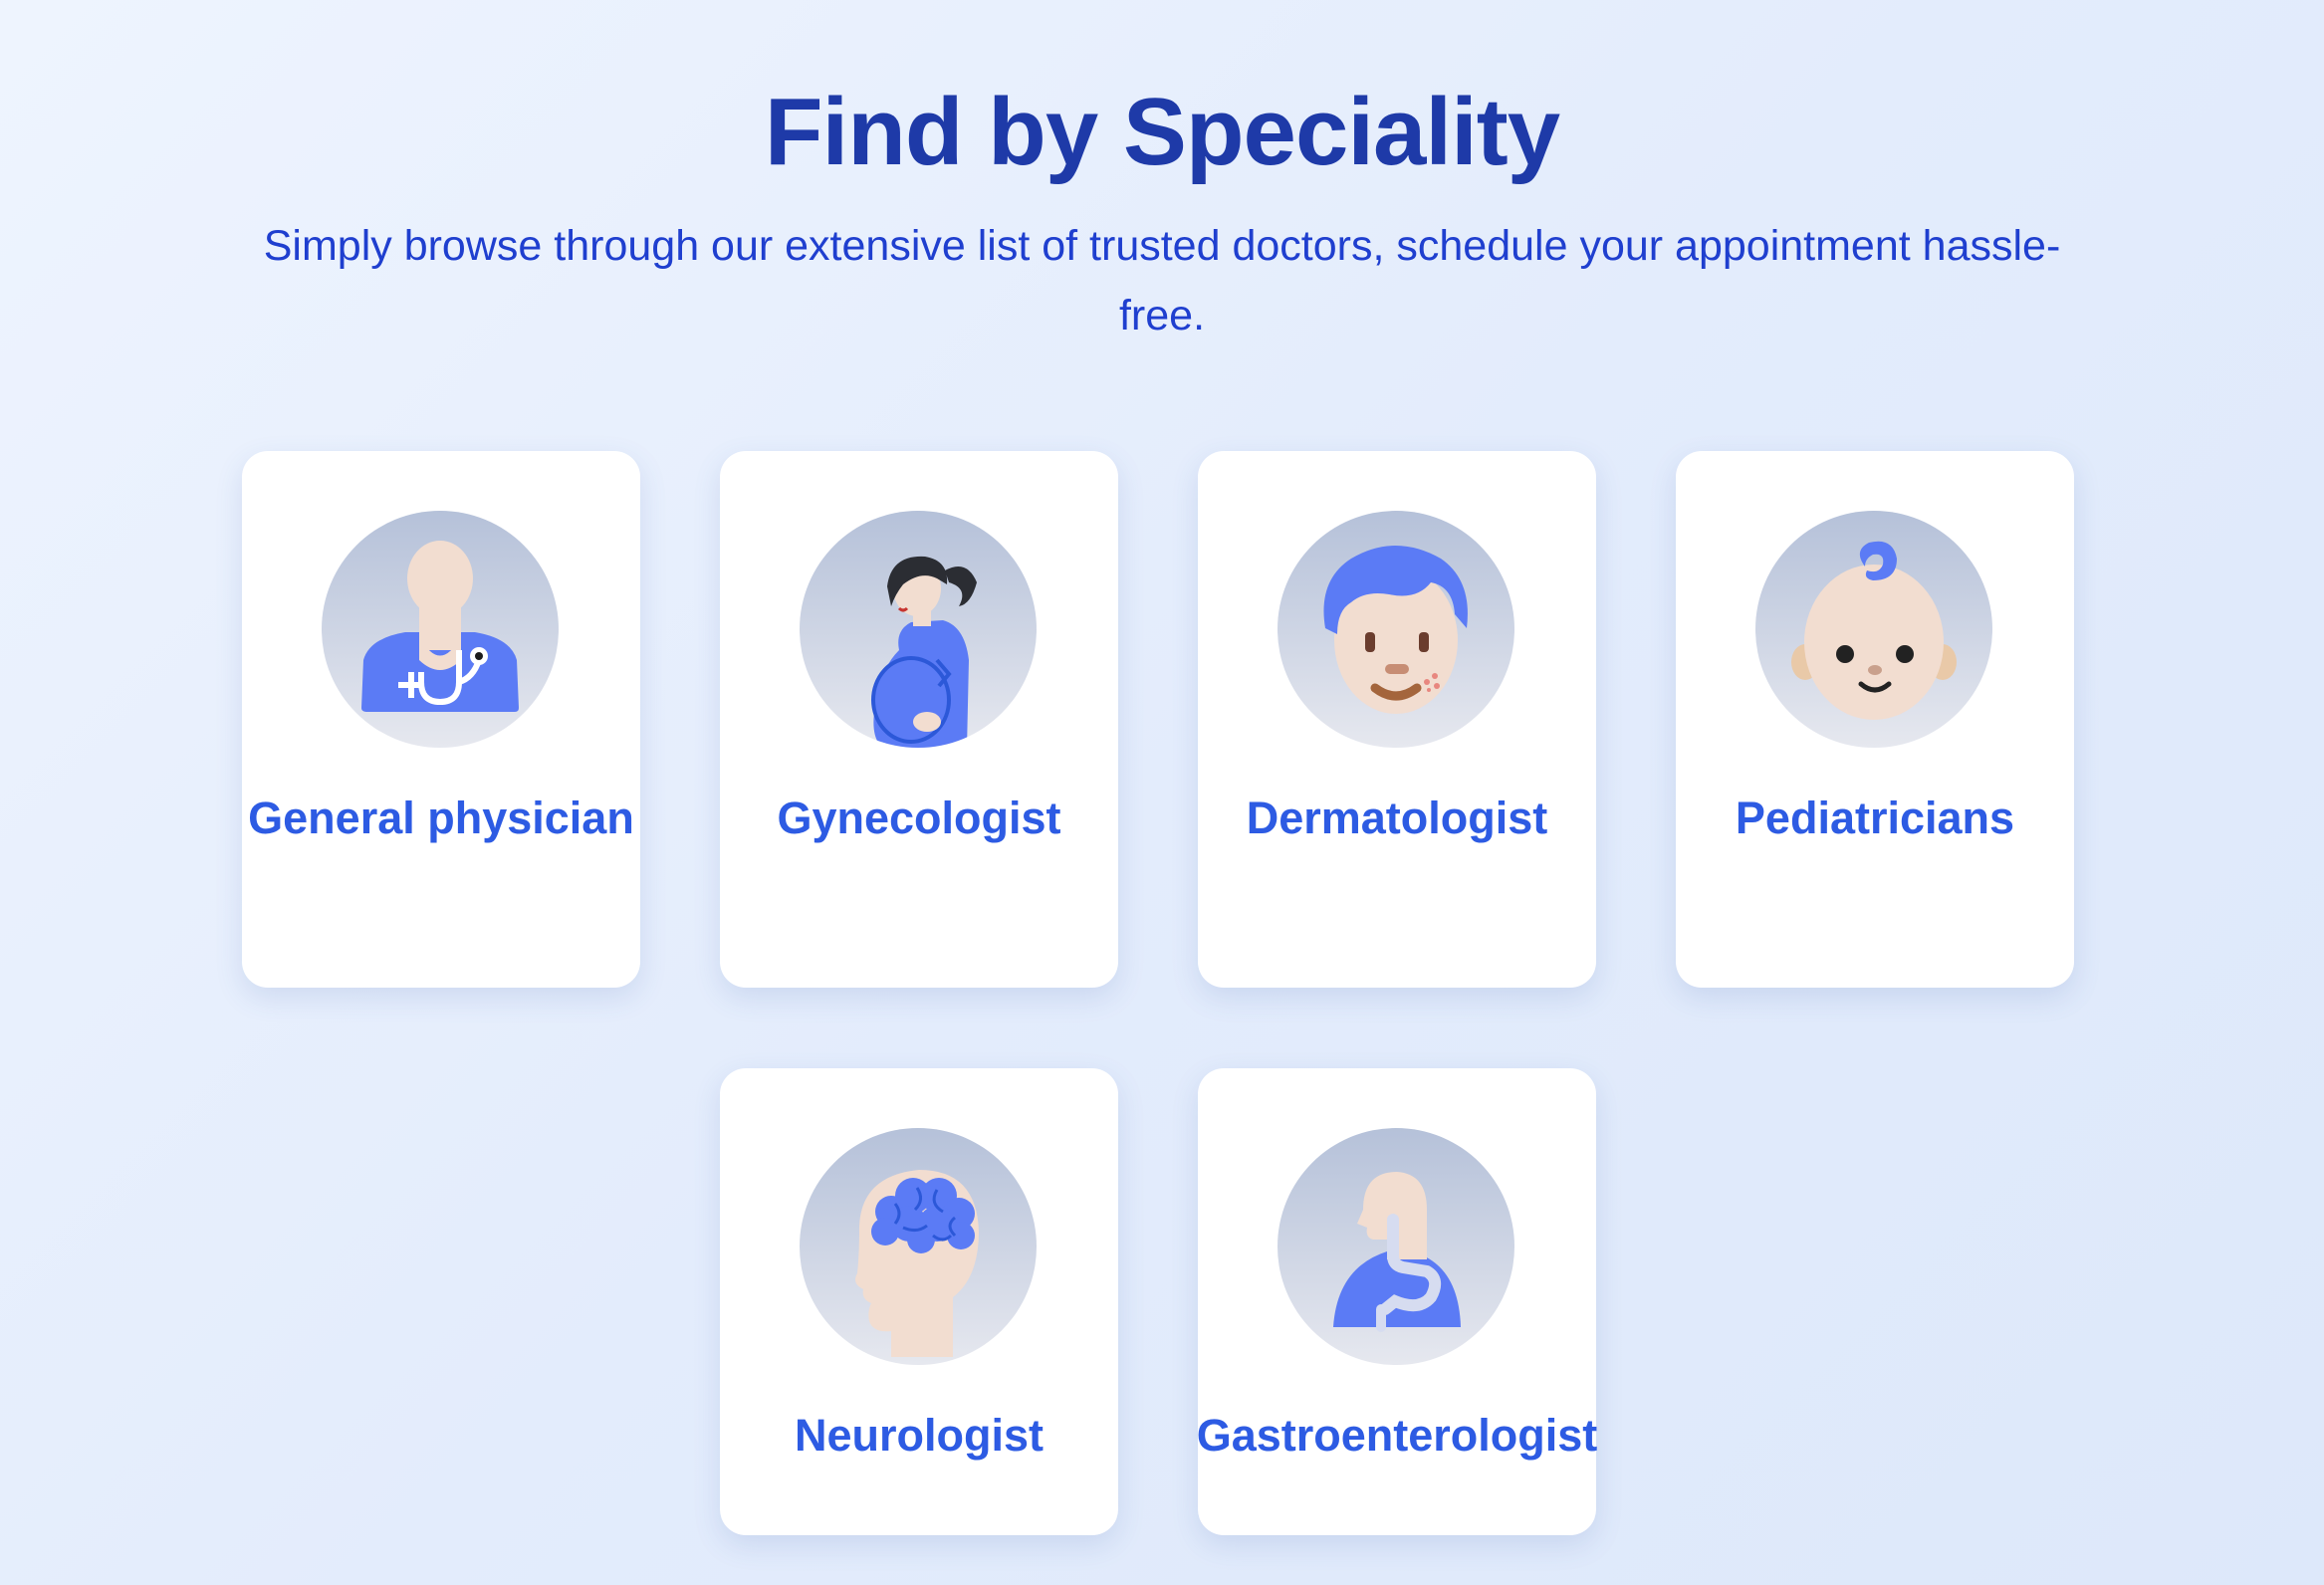  Describe the element at coordinates (1397, 1435) in the screenshot. I see `speciality-label: Gastroenterologist` at that location.